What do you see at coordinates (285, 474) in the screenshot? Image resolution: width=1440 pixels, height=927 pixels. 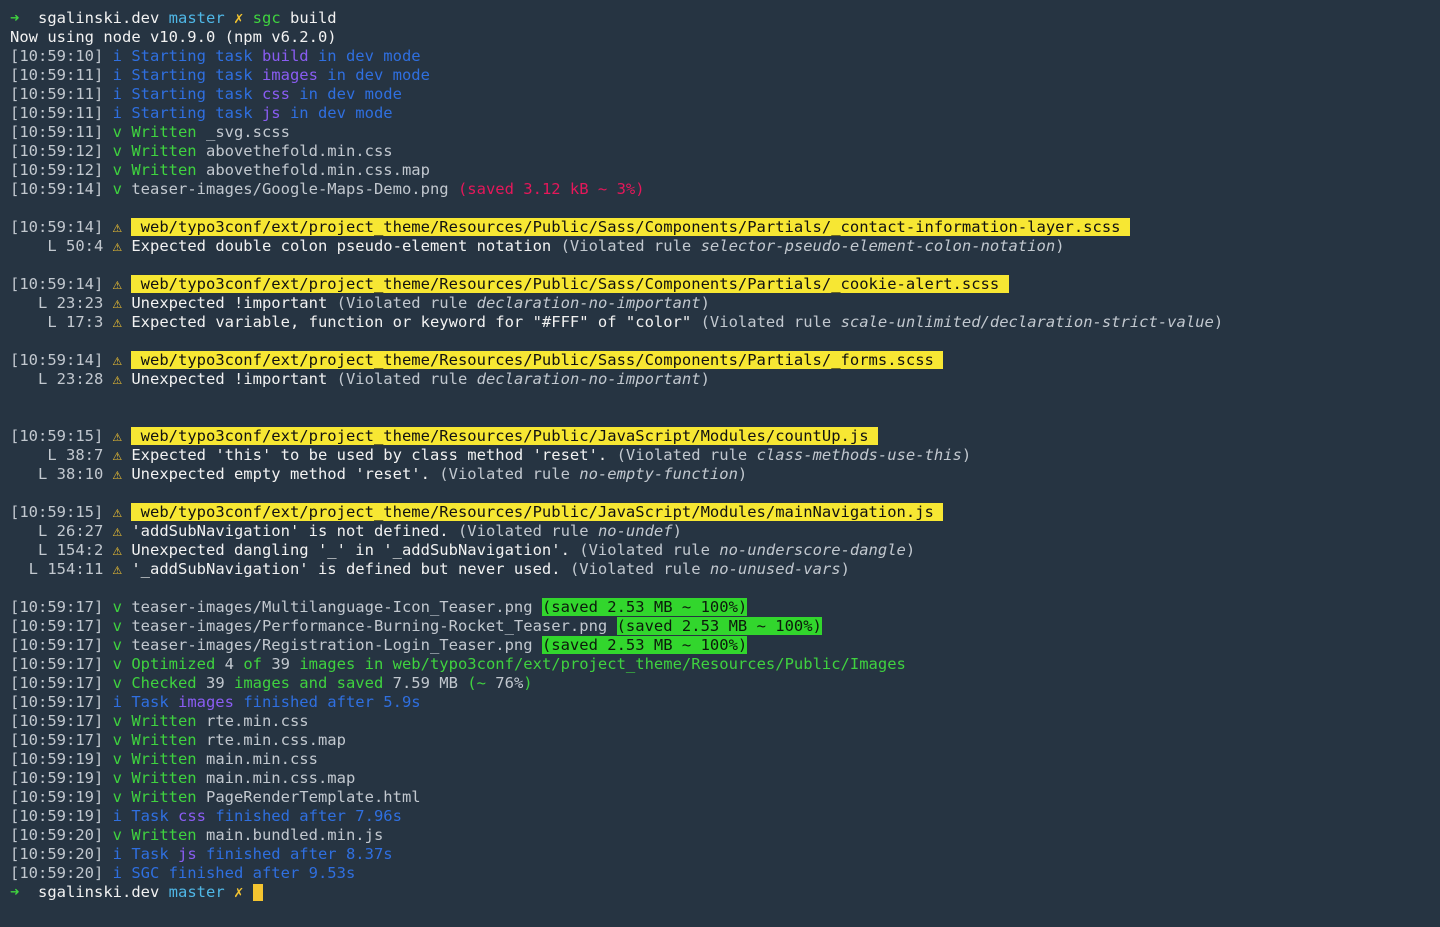 I see `text-segment: Unexpected empty method 'reset'.` at bounding box center [285, 474].